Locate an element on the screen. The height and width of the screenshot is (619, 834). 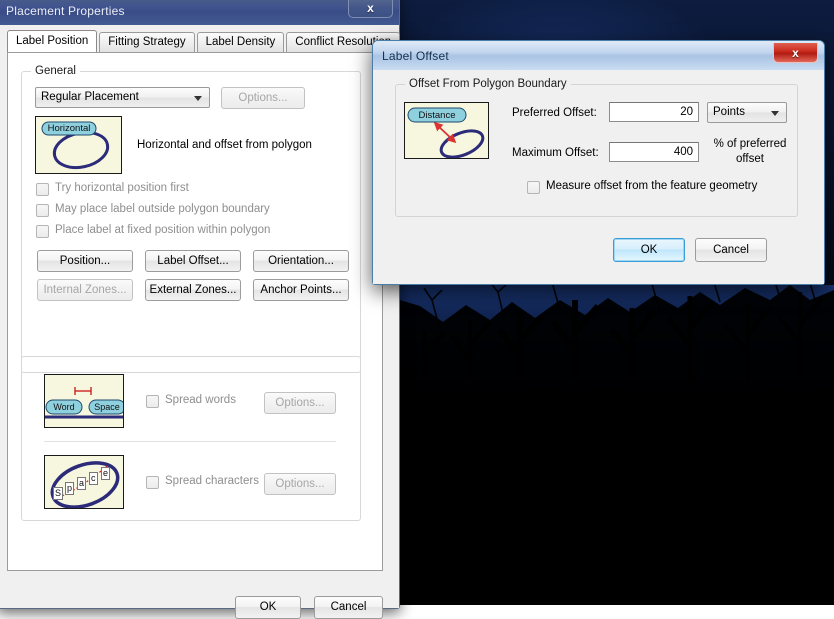
horizontal-placement-preview: Horizontal is located at coordinates (78, 145).